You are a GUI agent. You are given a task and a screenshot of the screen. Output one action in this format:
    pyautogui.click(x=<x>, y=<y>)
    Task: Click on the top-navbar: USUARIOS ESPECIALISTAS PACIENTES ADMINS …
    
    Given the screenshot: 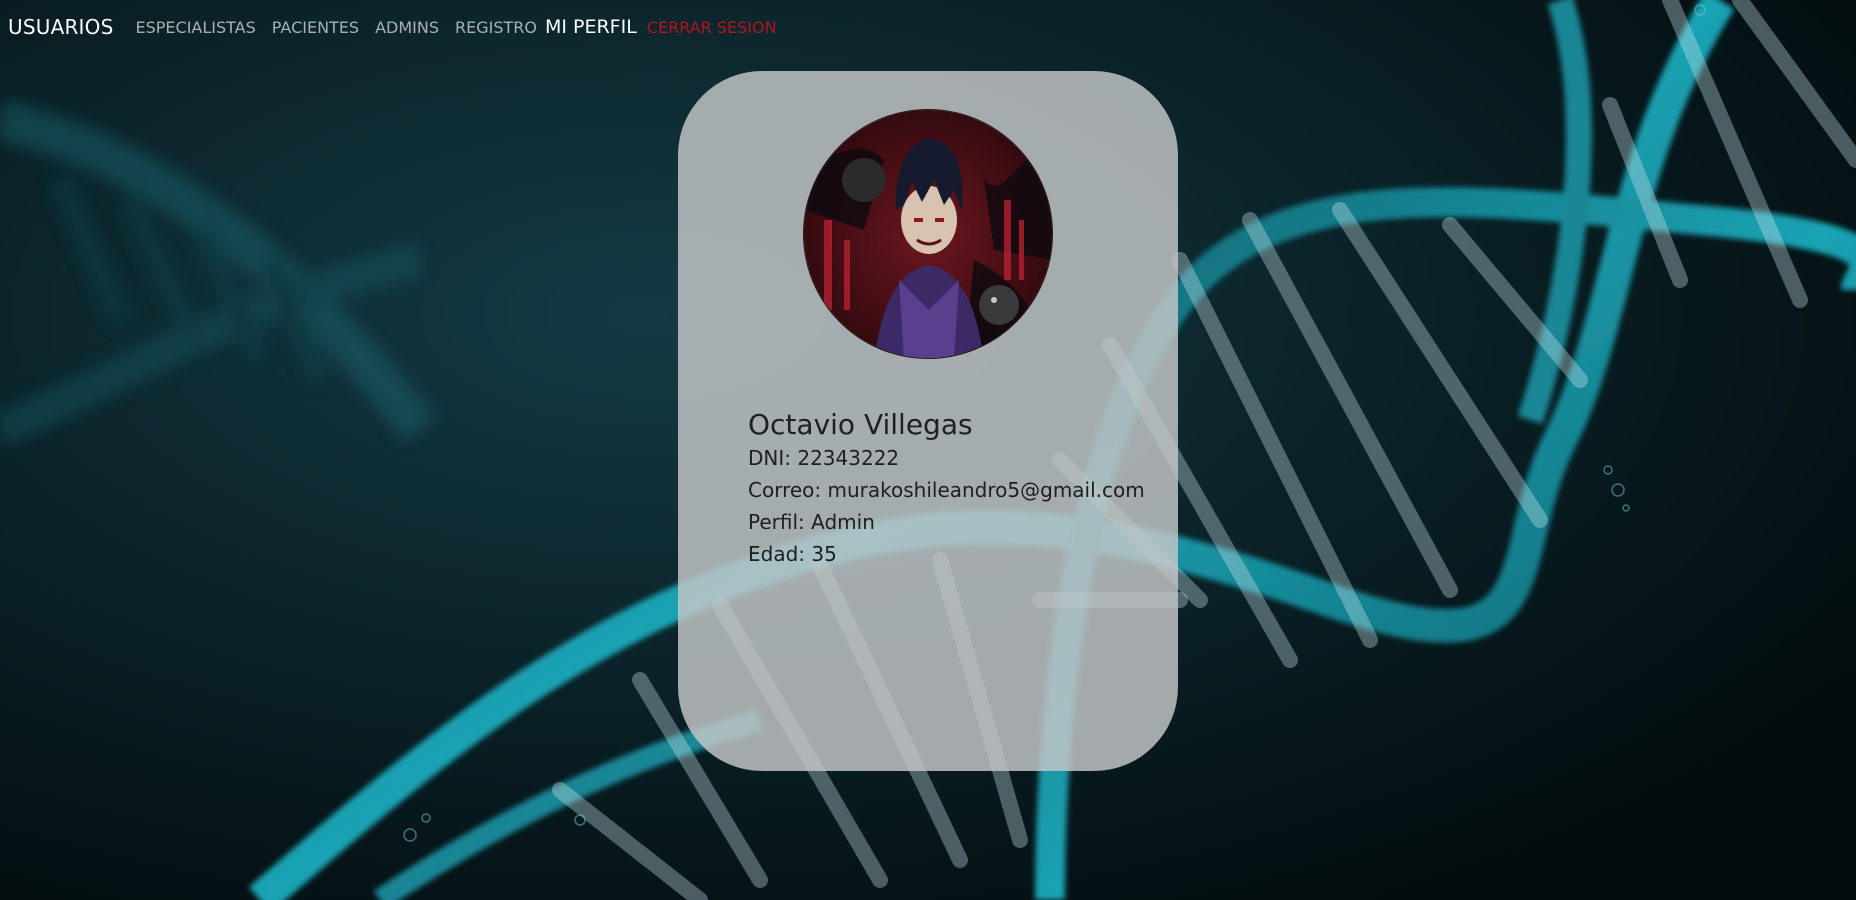 What is the action you would take?
    pyautogui.click(x=396, y=27)
    